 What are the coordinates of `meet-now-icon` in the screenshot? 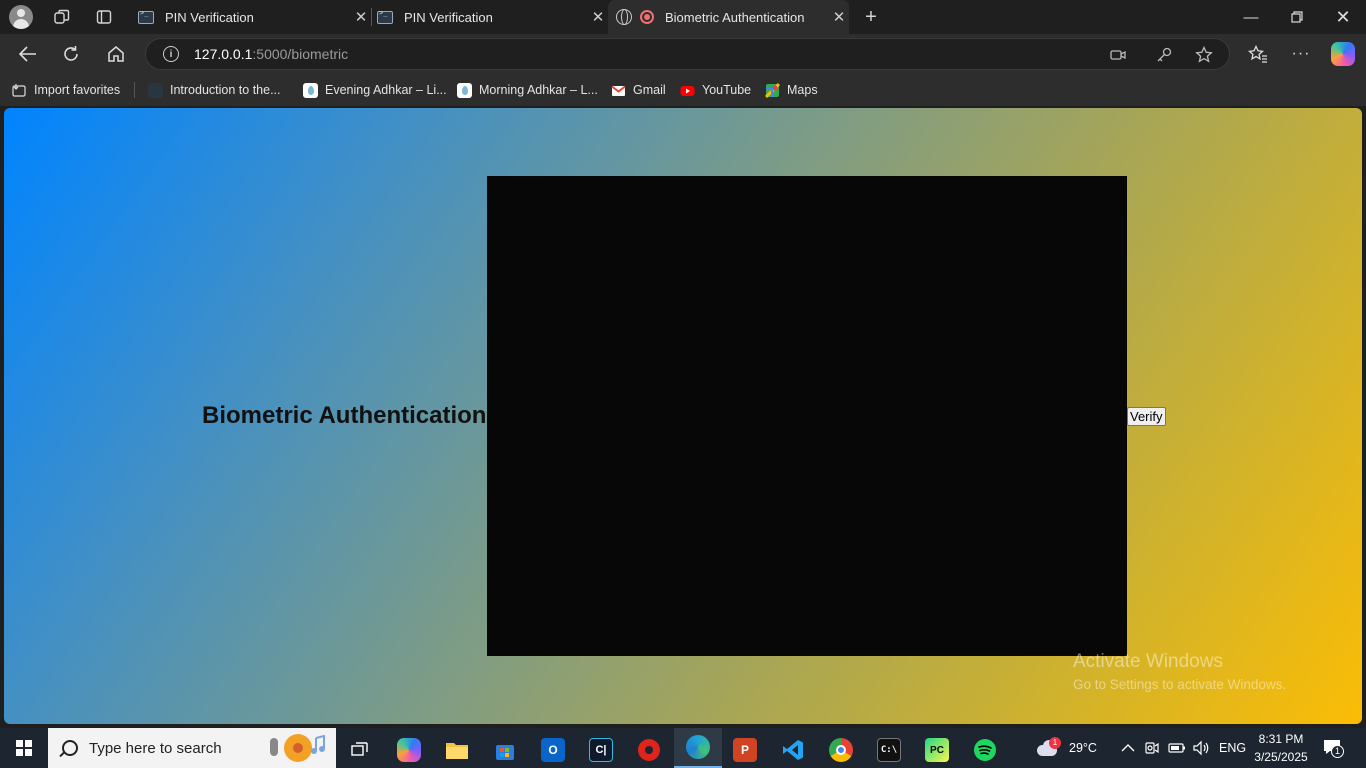 It's located at (1152, 748).